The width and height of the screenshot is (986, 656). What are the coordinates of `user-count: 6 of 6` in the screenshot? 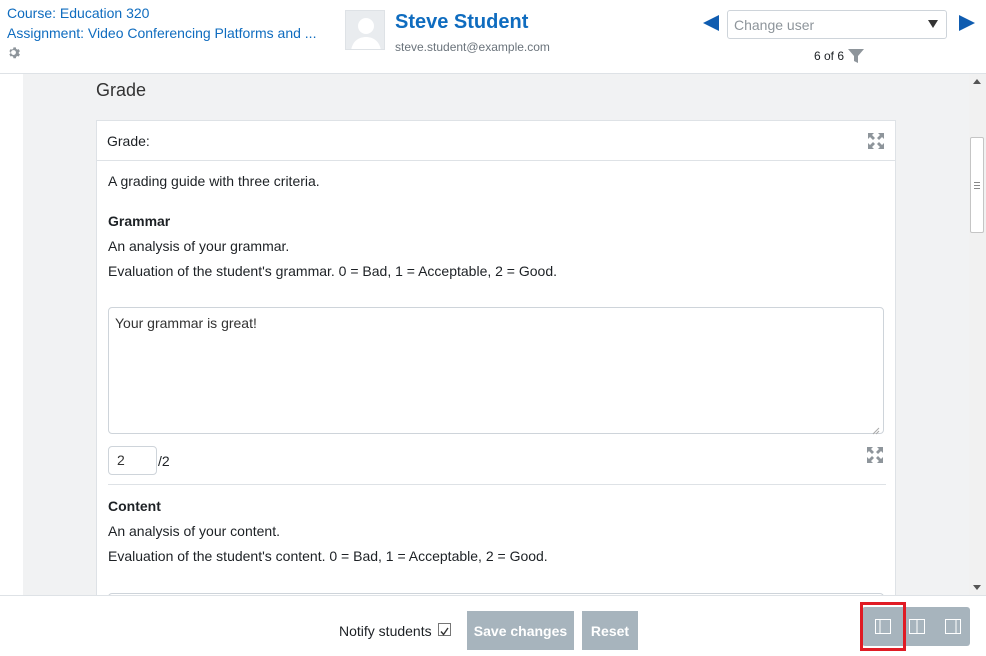 It's located at (829, 56).